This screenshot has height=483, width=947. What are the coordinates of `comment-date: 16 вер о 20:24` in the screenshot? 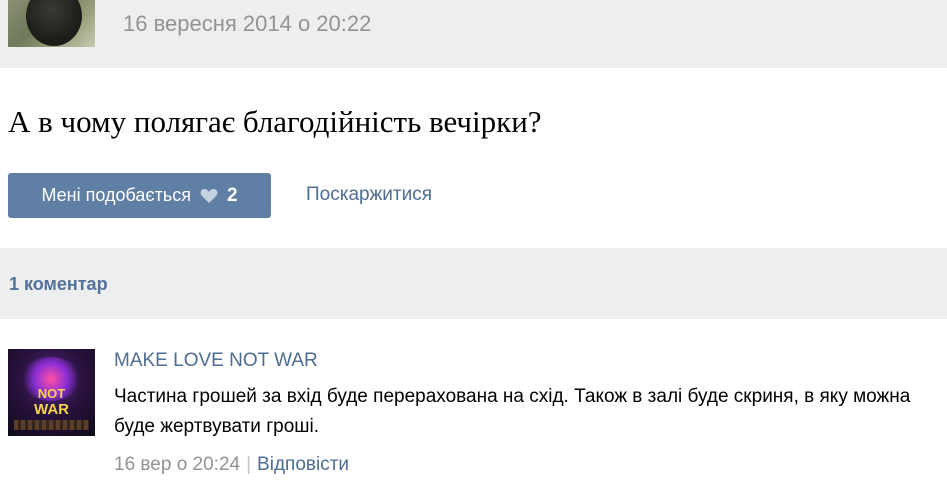 It's located at (177, 464).